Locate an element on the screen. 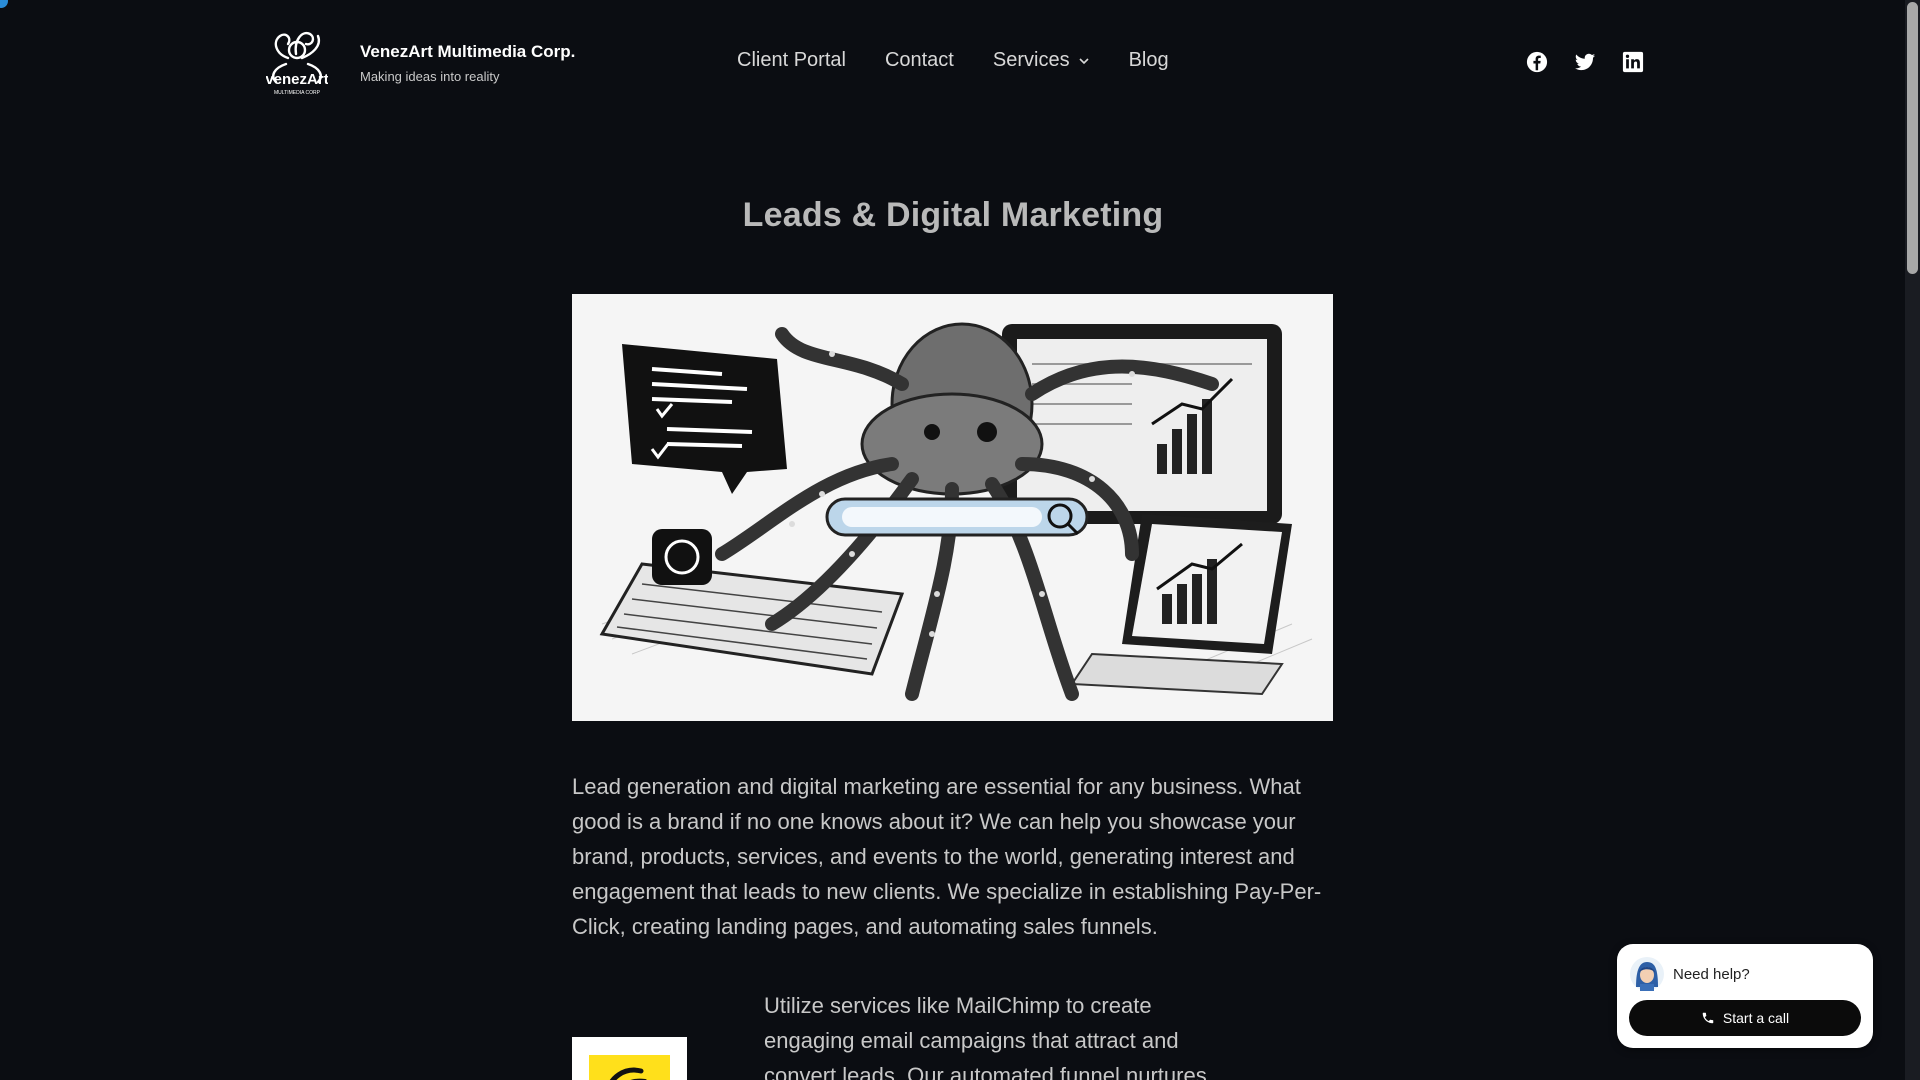 This screenshot has width=1920, height=1080. assistant-avatar-icon is located at coordinates (1647, 974).